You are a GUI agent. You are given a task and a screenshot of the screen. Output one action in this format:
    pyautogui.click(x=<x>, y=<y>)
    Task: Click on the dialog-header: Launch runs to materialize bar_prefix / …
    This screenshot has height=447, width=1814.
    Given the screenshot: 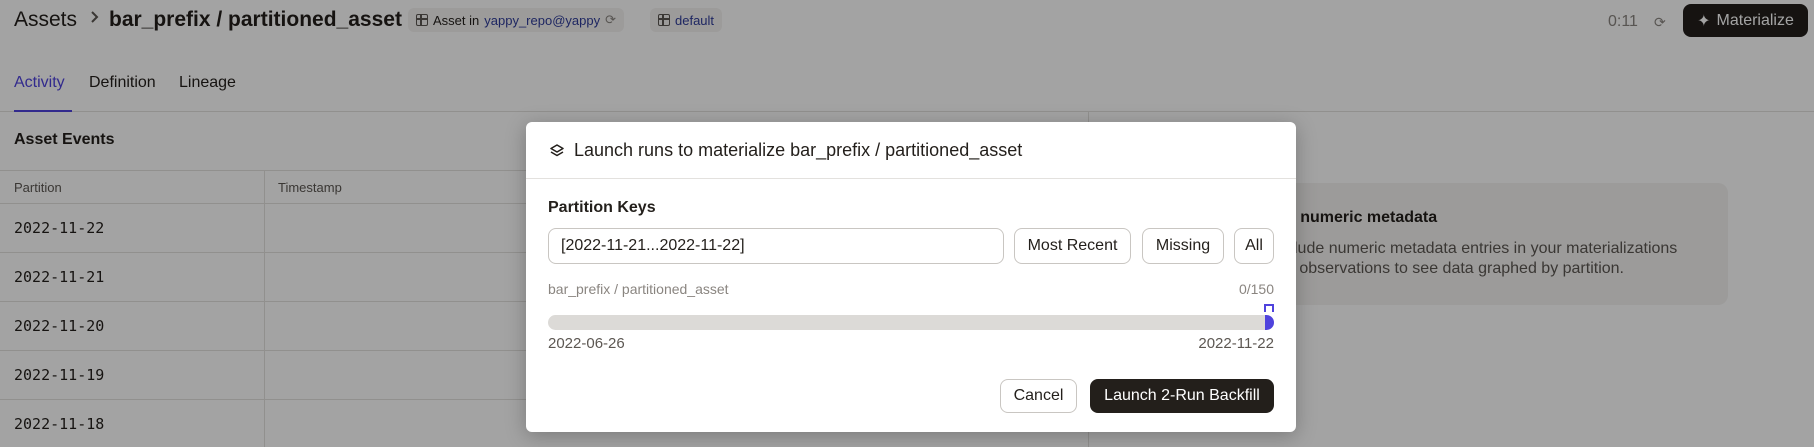 What is the action you would take?
    pyautogui.click(x=911, y=150)
    